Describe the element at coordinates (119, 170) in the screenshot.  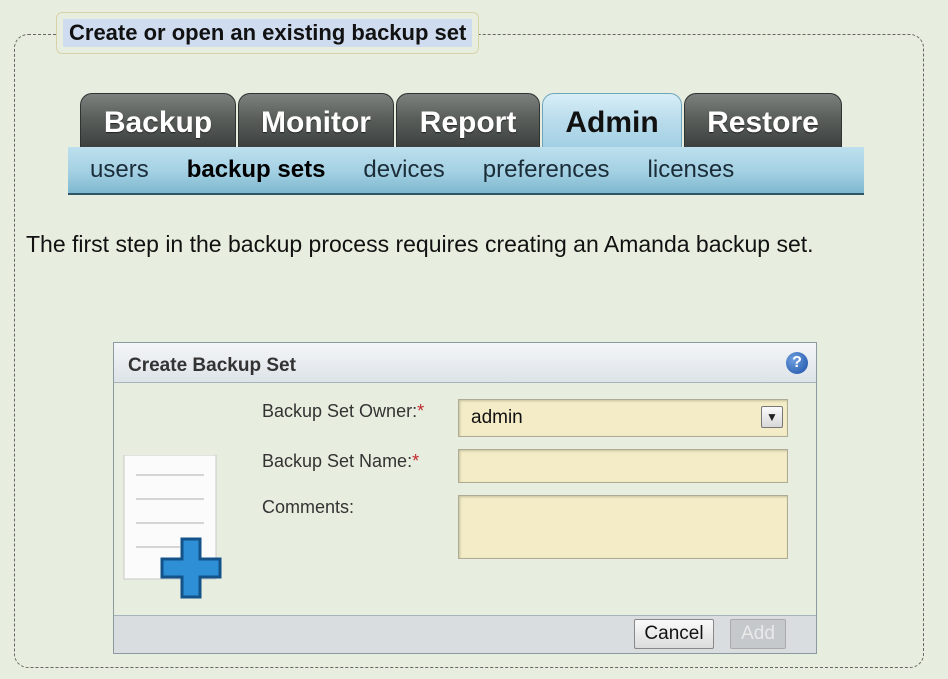
I see `subnav-users: users` at that location.